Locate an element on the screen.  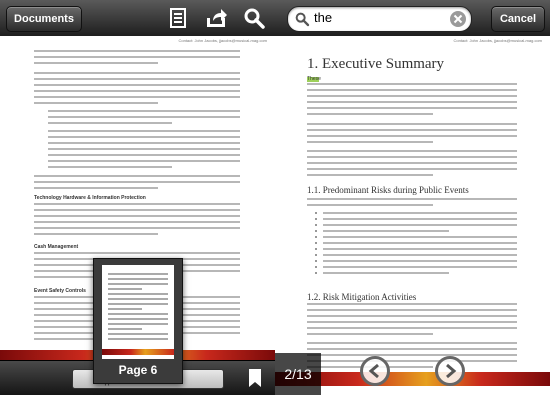
book-icon is located at coordinates (178, 18).